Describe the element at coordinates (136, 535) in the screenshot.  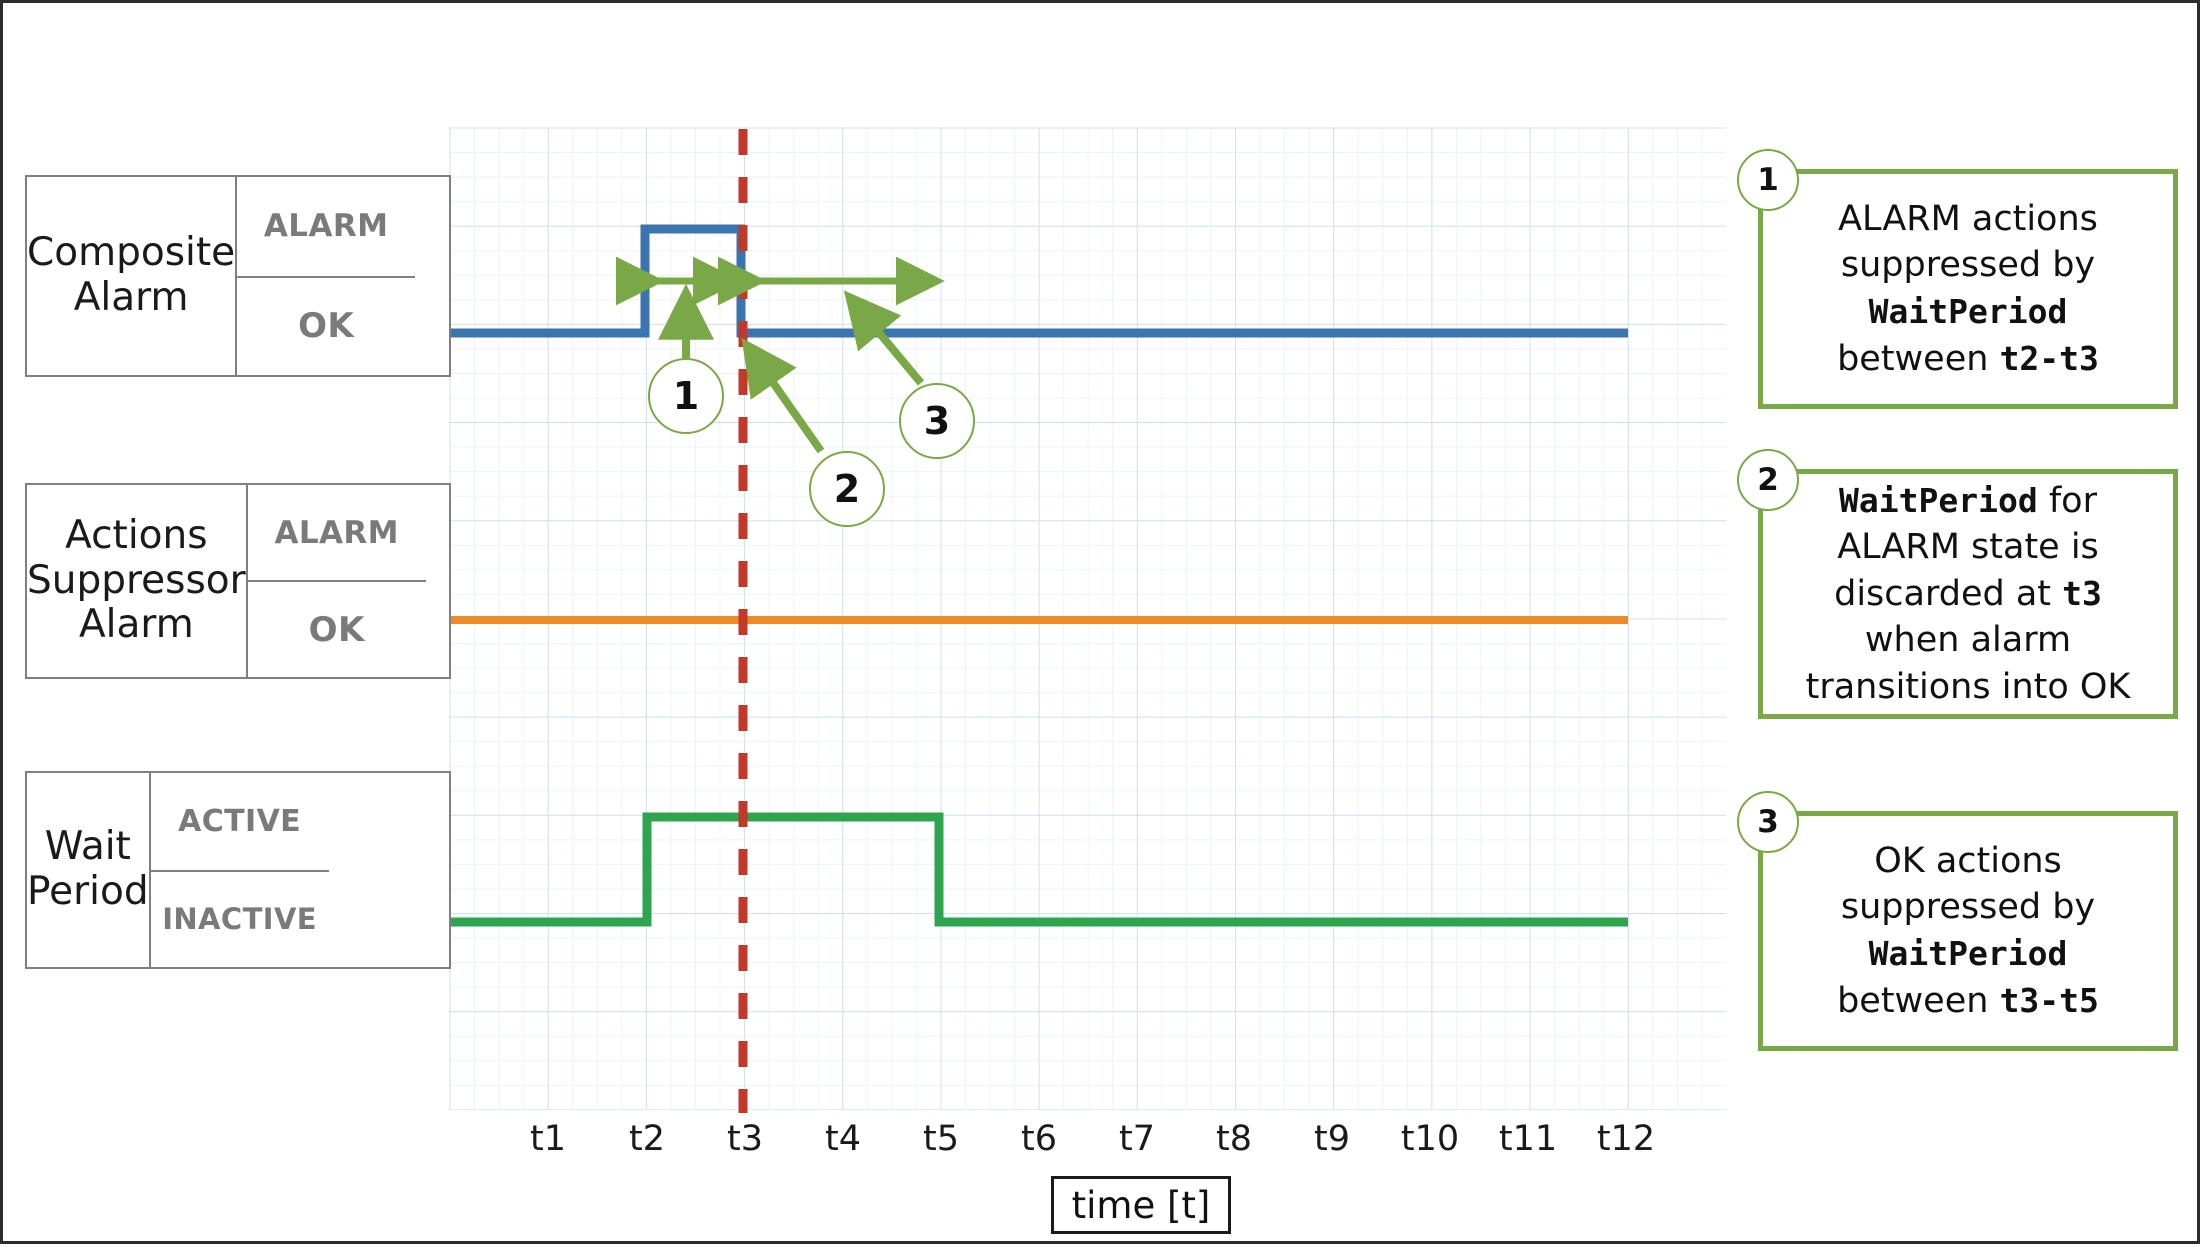
I see `label-line-1: Actions` at that location.